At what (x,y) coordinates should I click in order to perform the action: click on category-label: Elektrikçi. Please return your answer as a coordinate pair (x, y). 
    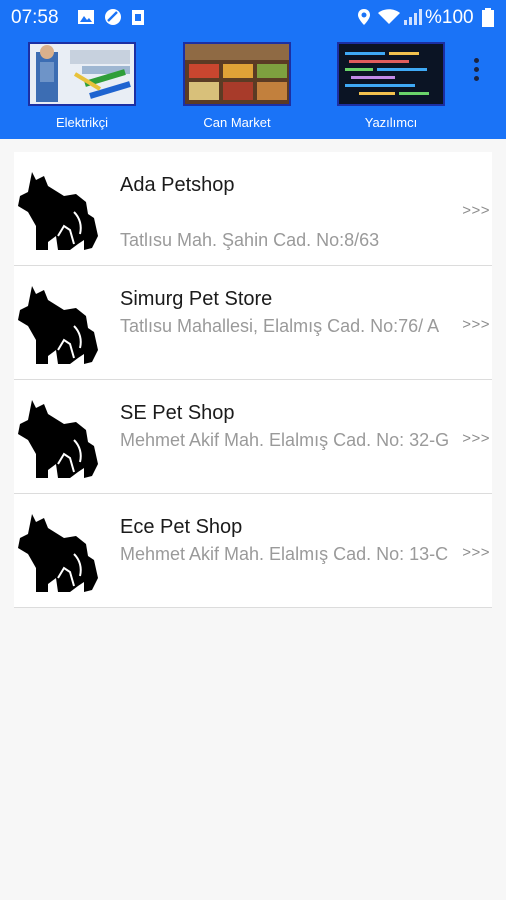
    Looking at the image, I should click on (81, 122).